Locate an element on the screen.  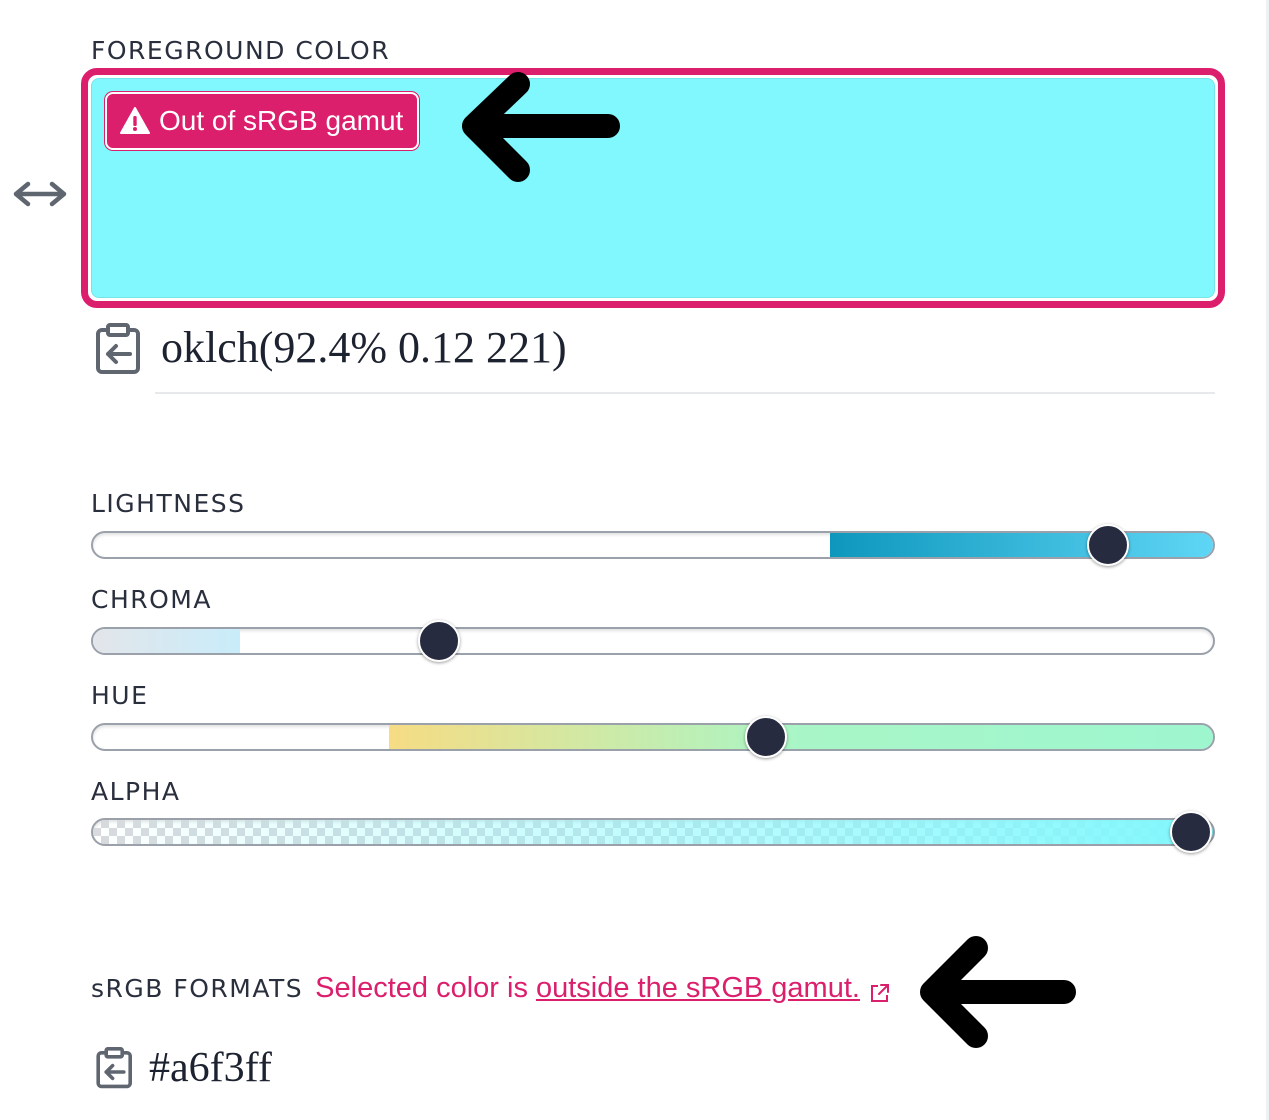
foreground-color-label: FOREGROUND COLOR is located at coordinates (241, 50).